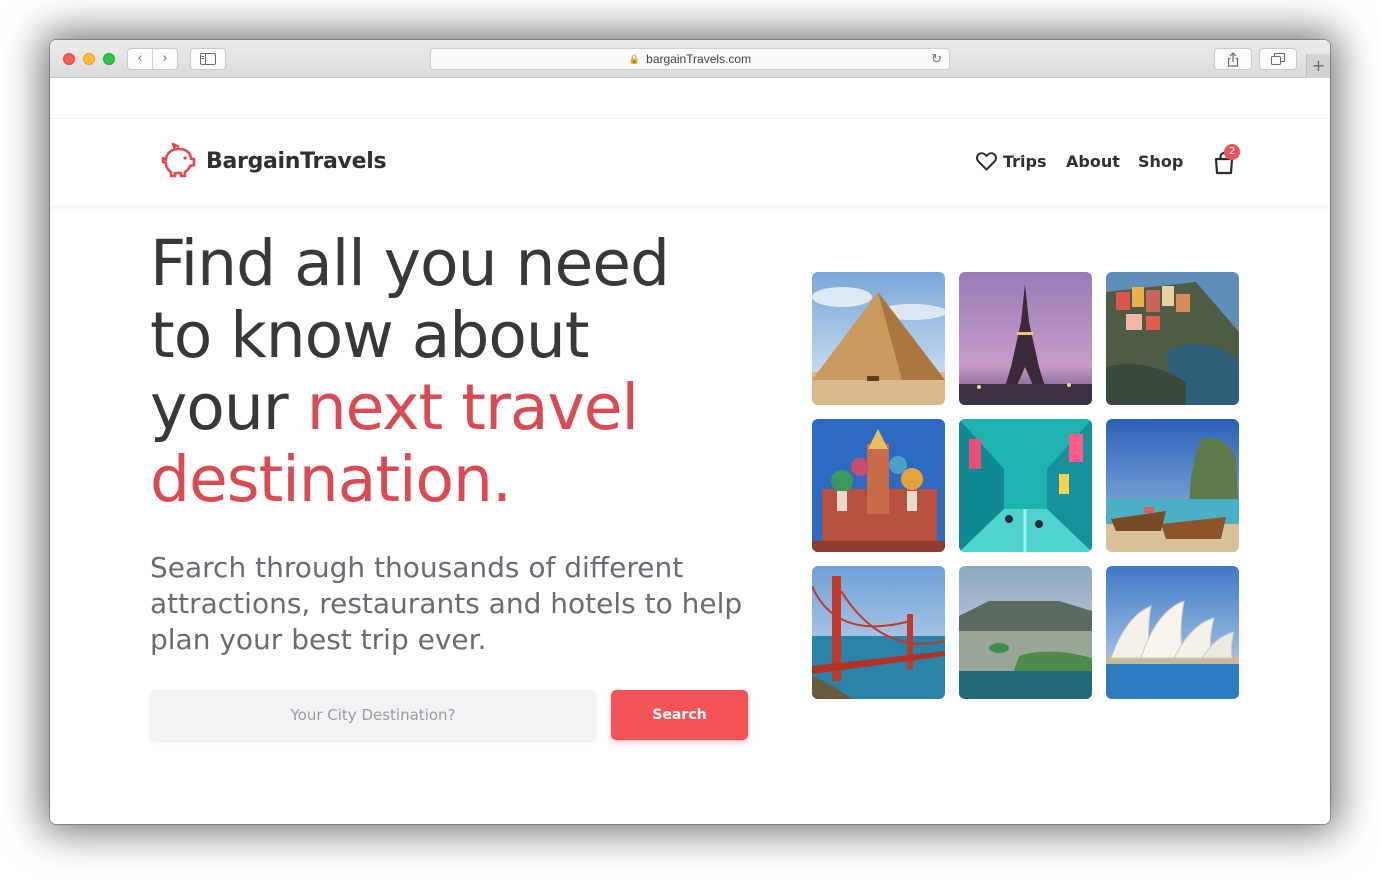 This screenshot has height=884, width=1380. I want to click on destination-photo-eiffel-tower, so click(1025, 338).